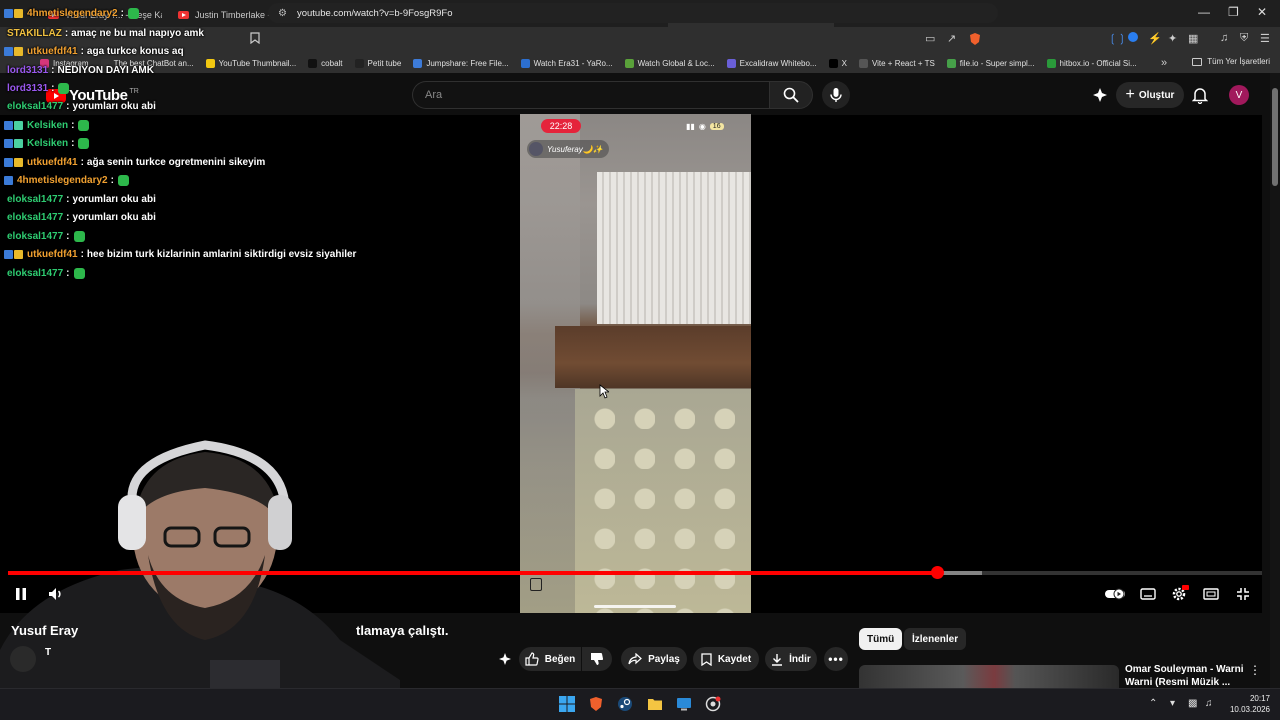 The width and height of the screenshot is (1280, 720). Describe the element at coordinates (591, 95) in the screenshot. I see `search-input: Ara` at that location.